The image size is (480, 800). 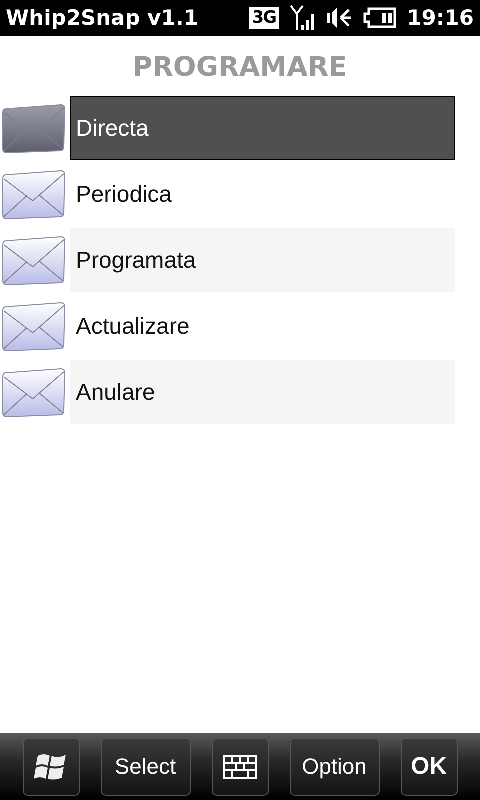 I want to click on softkey-button: Select, so click(x=145, y=767).